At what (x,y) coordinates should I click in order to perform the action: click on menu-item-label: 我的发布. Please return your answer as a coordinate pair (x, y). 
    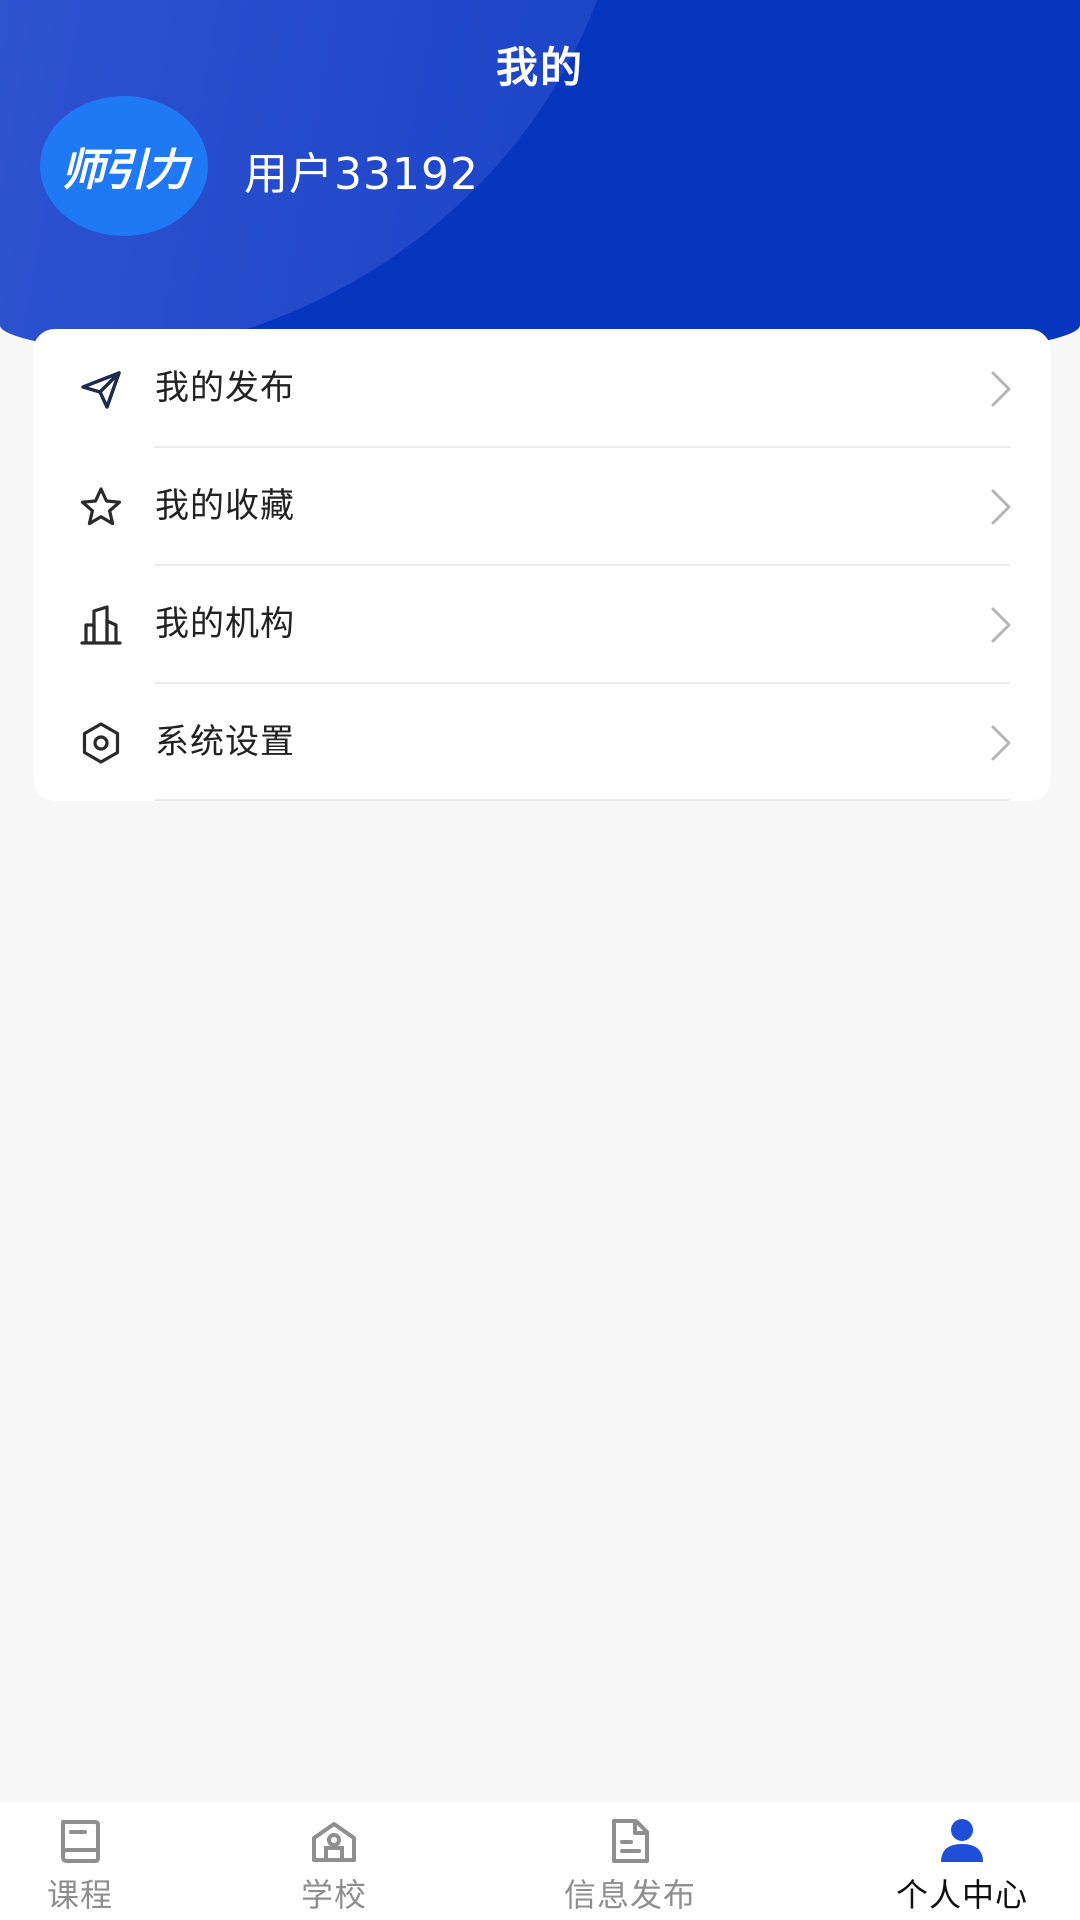
    Looking at the image, I should click on (225, 388).